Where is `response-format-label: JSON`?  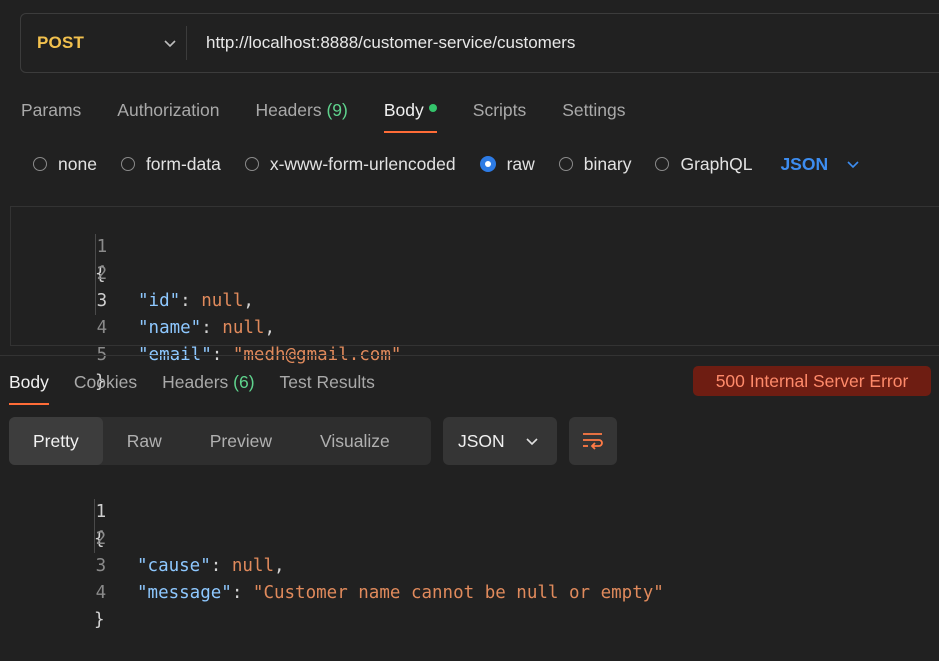
response-format-label: JSON is located at coordinates (481, 440).